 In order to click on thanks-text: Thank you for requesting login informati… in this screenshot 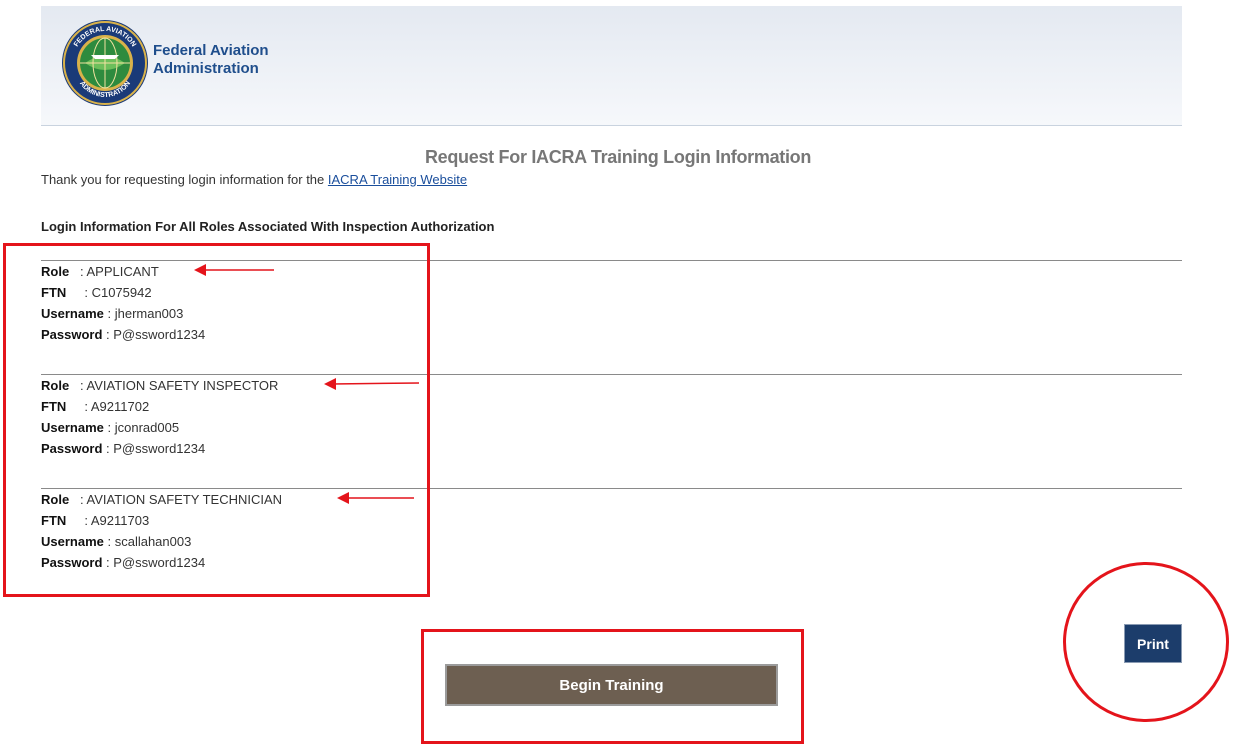, I will do `click(184, 179)`.